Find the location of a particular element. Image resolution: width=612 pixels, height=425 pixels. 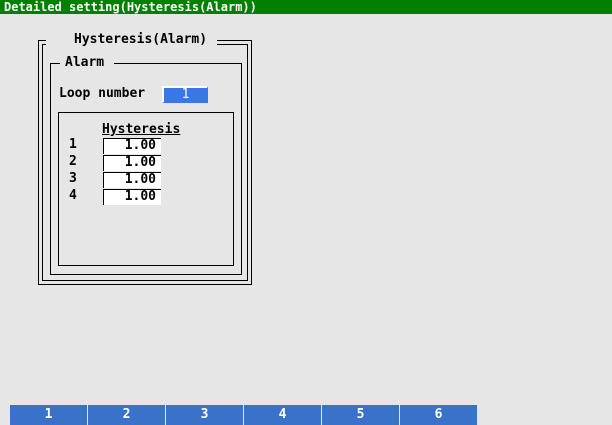

hysteresis-alarm-group-title: Hysteresis(Alarm) is located at coordinates (132, 40).